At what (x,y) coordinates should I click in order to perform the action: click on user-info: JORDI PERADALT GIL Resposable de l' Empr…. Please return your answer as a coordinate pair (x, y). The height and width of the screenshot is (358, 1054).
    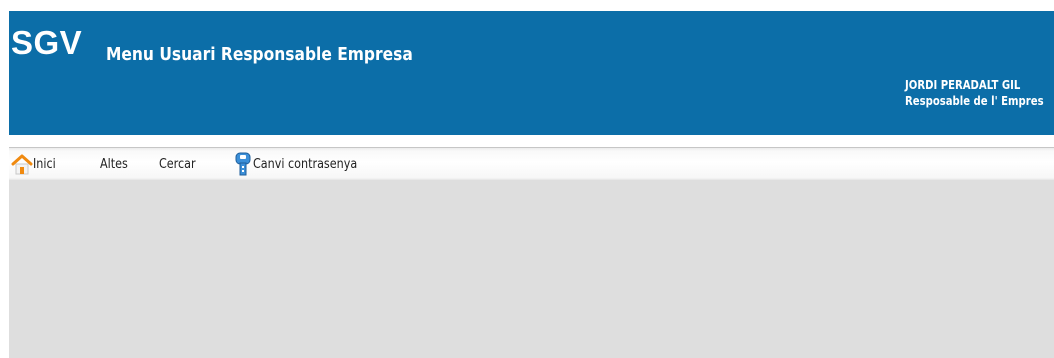
    Looking at the image, I should click on (974, 93).